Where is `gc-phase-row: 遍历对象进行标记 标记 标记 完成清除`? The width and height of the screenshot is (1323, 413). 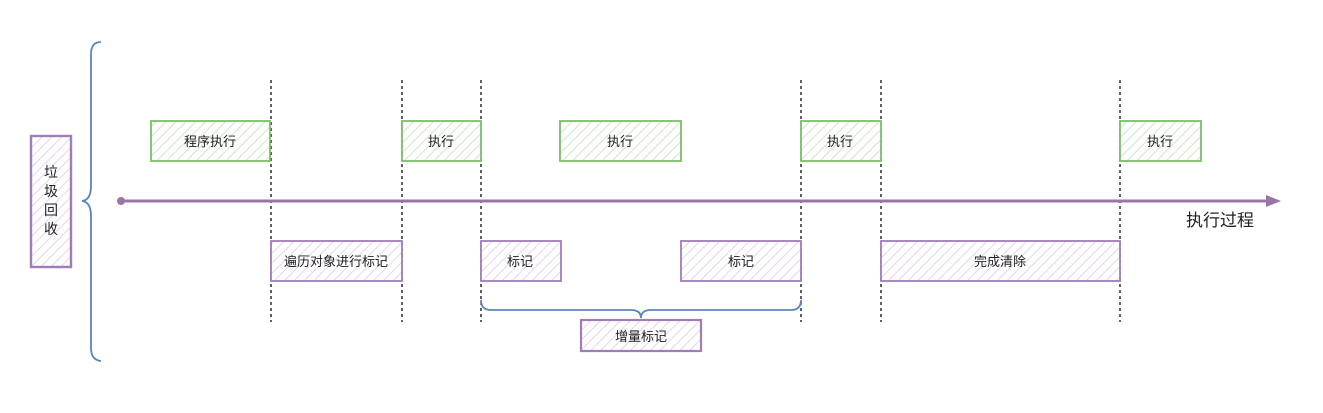 gc-phase-row: 遍历对象进行标记 标记 标记 完成清除 is located at coordinates (695, 261).